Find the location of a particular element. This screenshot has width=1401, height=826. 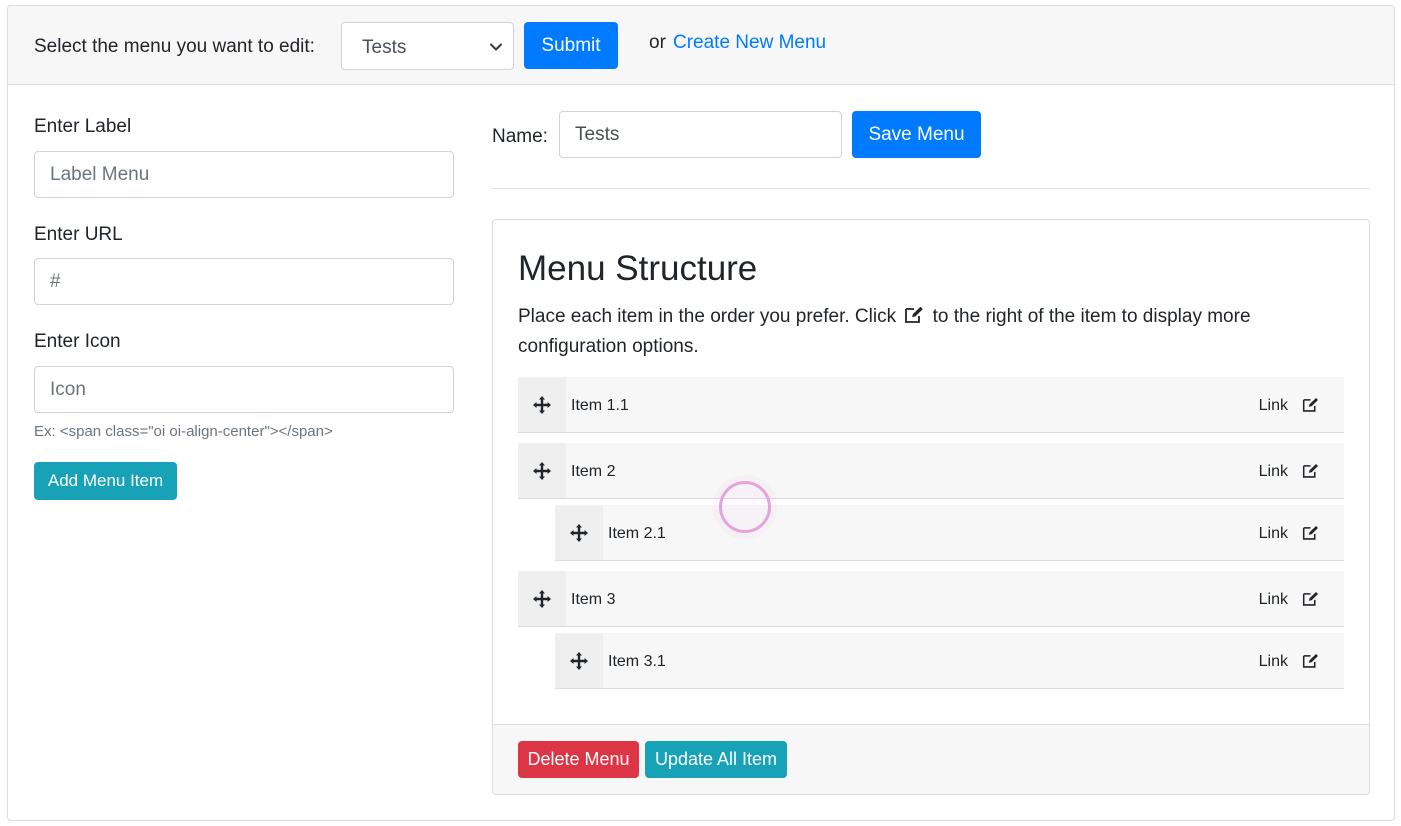

menu-structure-title: Menu Structure is located at coordinates (638, 268).